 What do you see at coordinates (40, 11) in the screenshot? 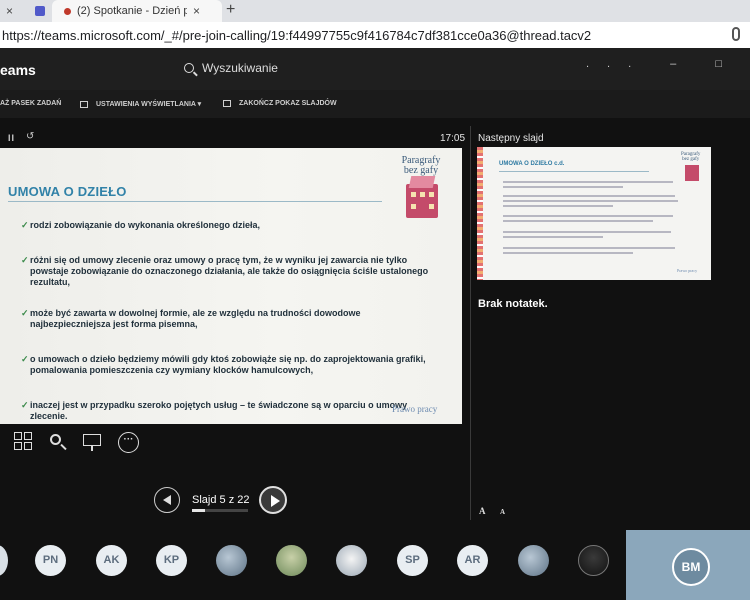
I see `teams-icon` at bounding box center [40, 11].